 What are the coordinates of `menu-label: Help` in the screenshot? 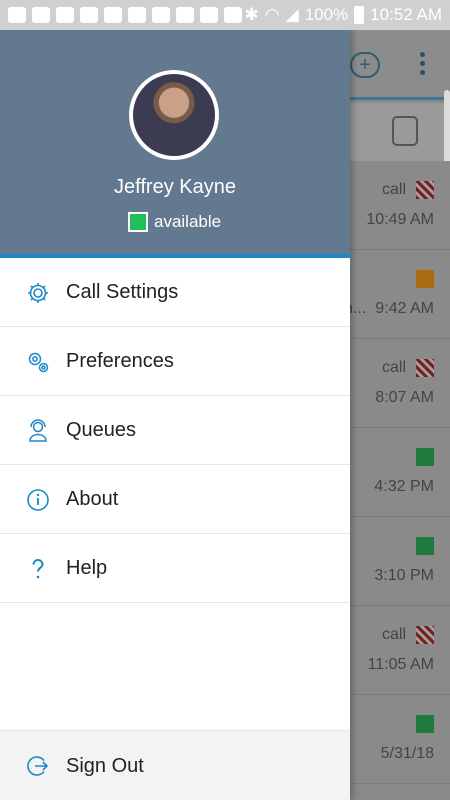 It's located at (87, 568).